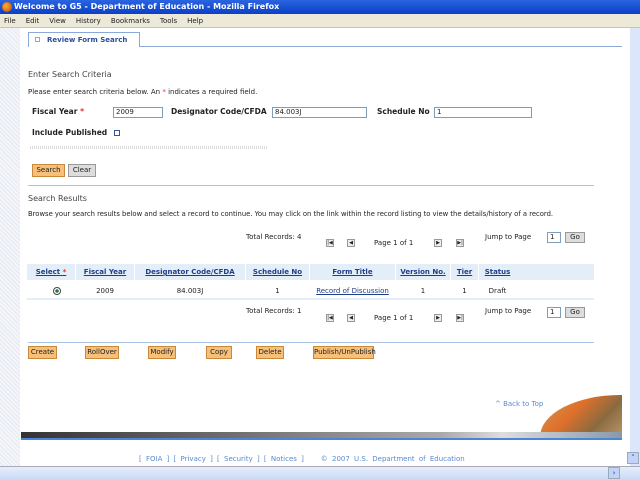 This screenshot has height=480, width=640. Describe the element at coordinates (497, 291) in the screenshot. I see `cell-status: Draft` at that location.